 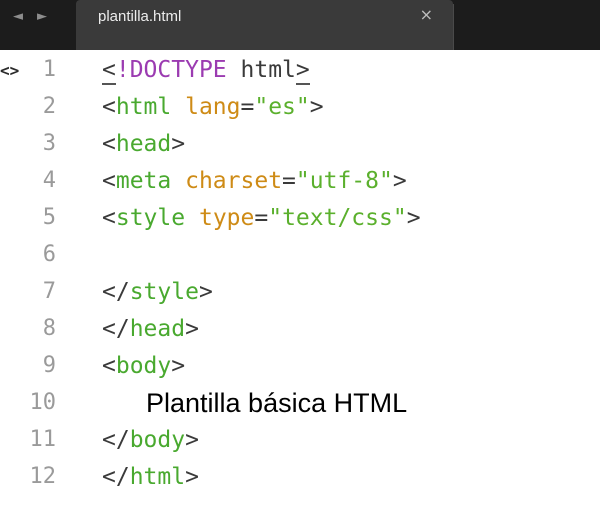 I want to click on back-arrow-icon: ◄, so click(x=18, y=17).